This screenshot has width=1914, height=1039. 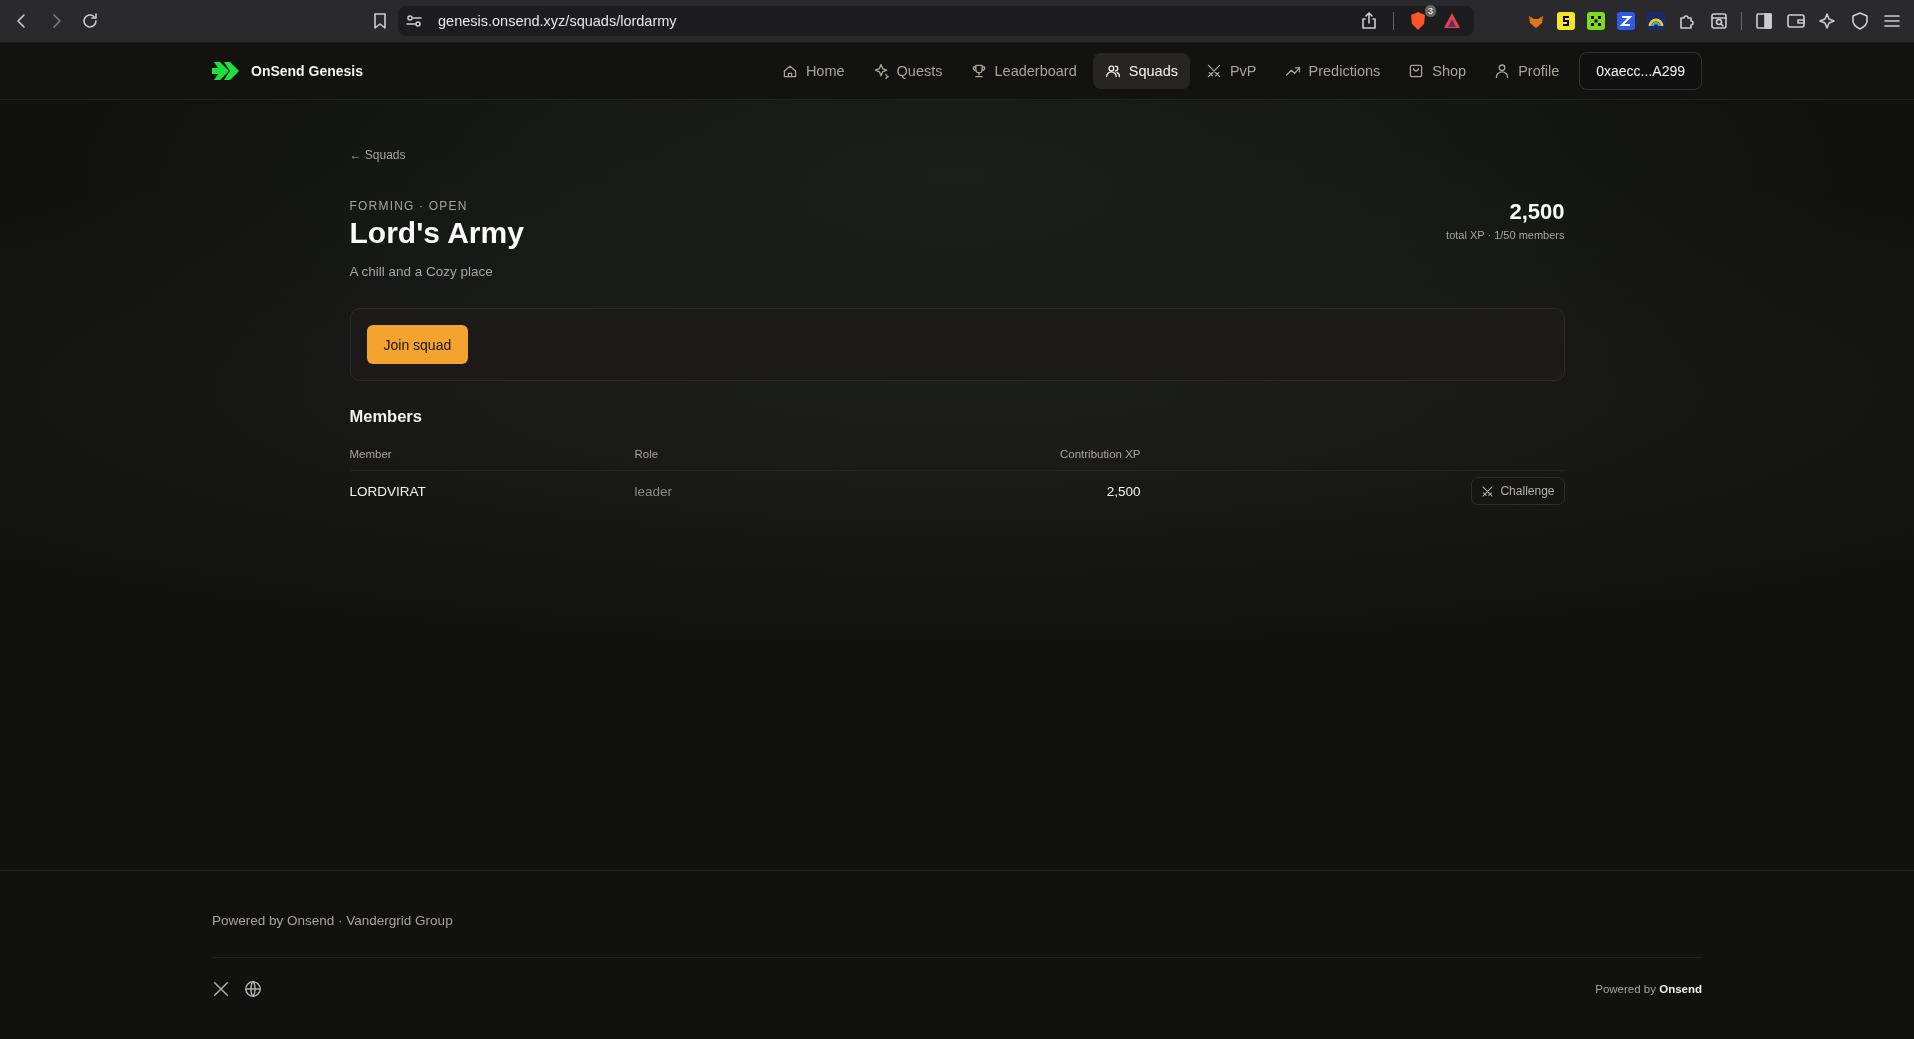 I want to click on wallet-address-button: 0xaecc...A299, so click(x=1640, y=71).